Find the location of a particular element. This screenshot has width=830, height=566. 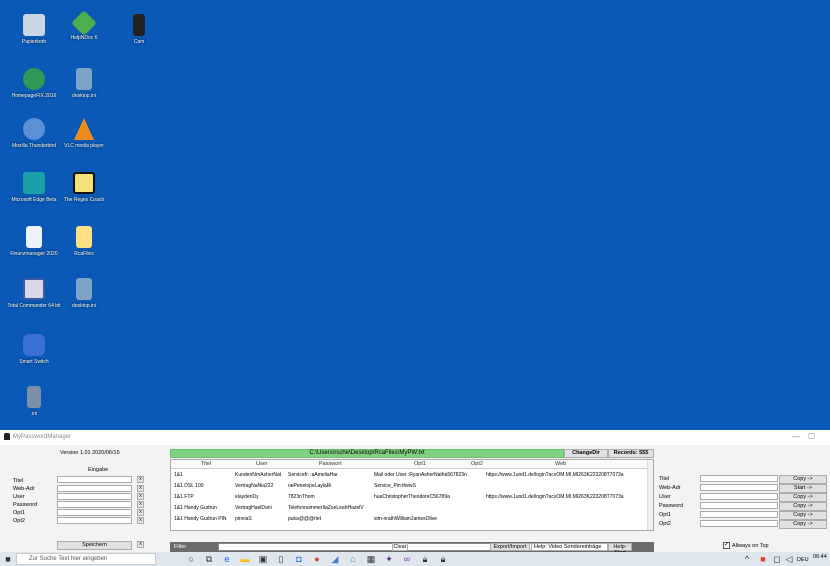

windows-start-icon: ■ is located at coordinates (8, 559).